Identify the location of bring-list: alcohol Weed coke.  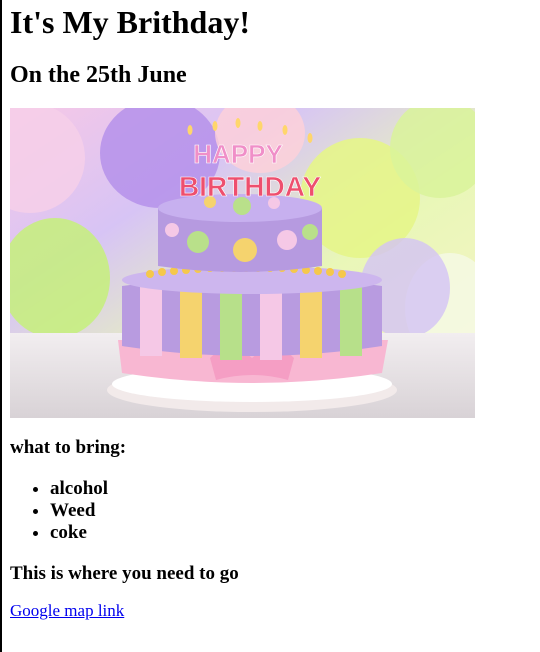
(59, 511).